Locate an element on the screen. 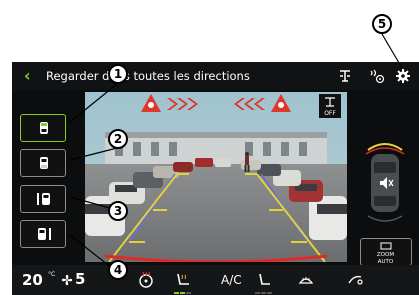 Image resolution: width=419 pixels, height=295 pixels. callout-3: 3 is located at coordinates (118, 211).